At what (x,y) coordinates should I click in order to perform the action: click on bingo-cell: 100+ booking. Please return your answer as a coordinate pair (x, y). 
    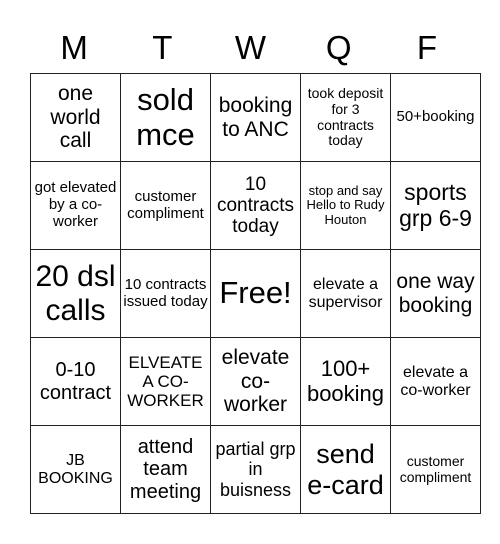
    Looking at the image, I should click on (345, 381).